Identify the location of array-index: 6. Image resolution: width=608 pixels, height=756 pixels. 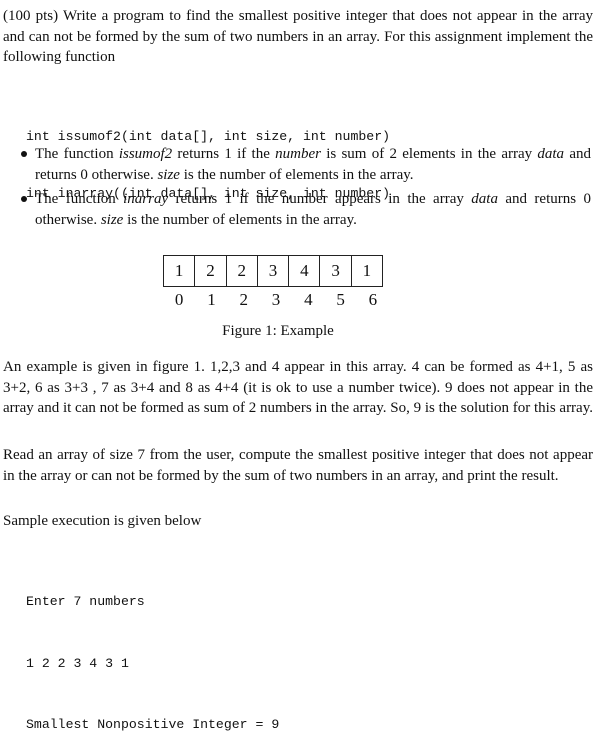
(373, 299).